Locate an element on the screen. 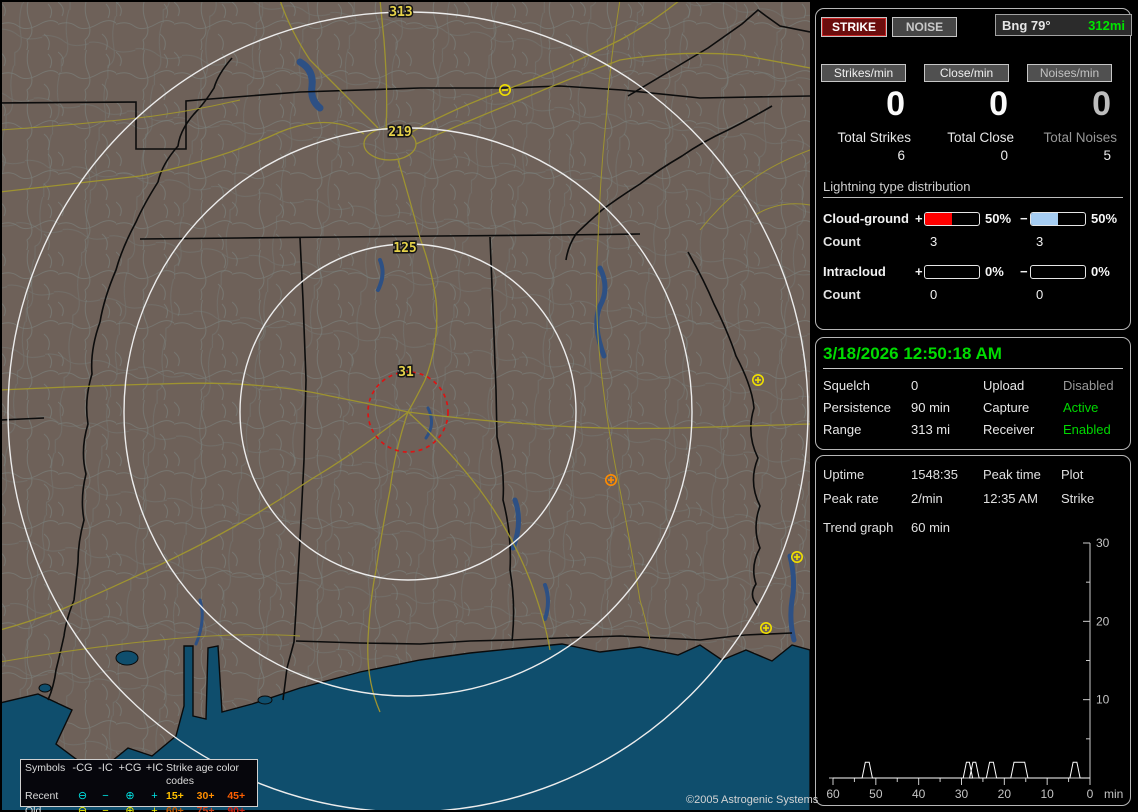 The height and width of the screenshot is (812, 1138). peak-time-label: Peak time is located at coordinates (1012, 474).